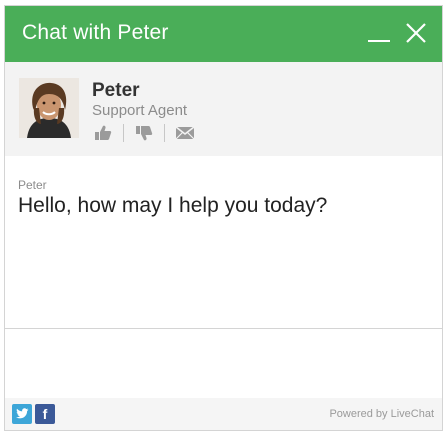 This screenshot has width=447, height=434. I want to click on thumbs-down-icon, so click(144, 133).